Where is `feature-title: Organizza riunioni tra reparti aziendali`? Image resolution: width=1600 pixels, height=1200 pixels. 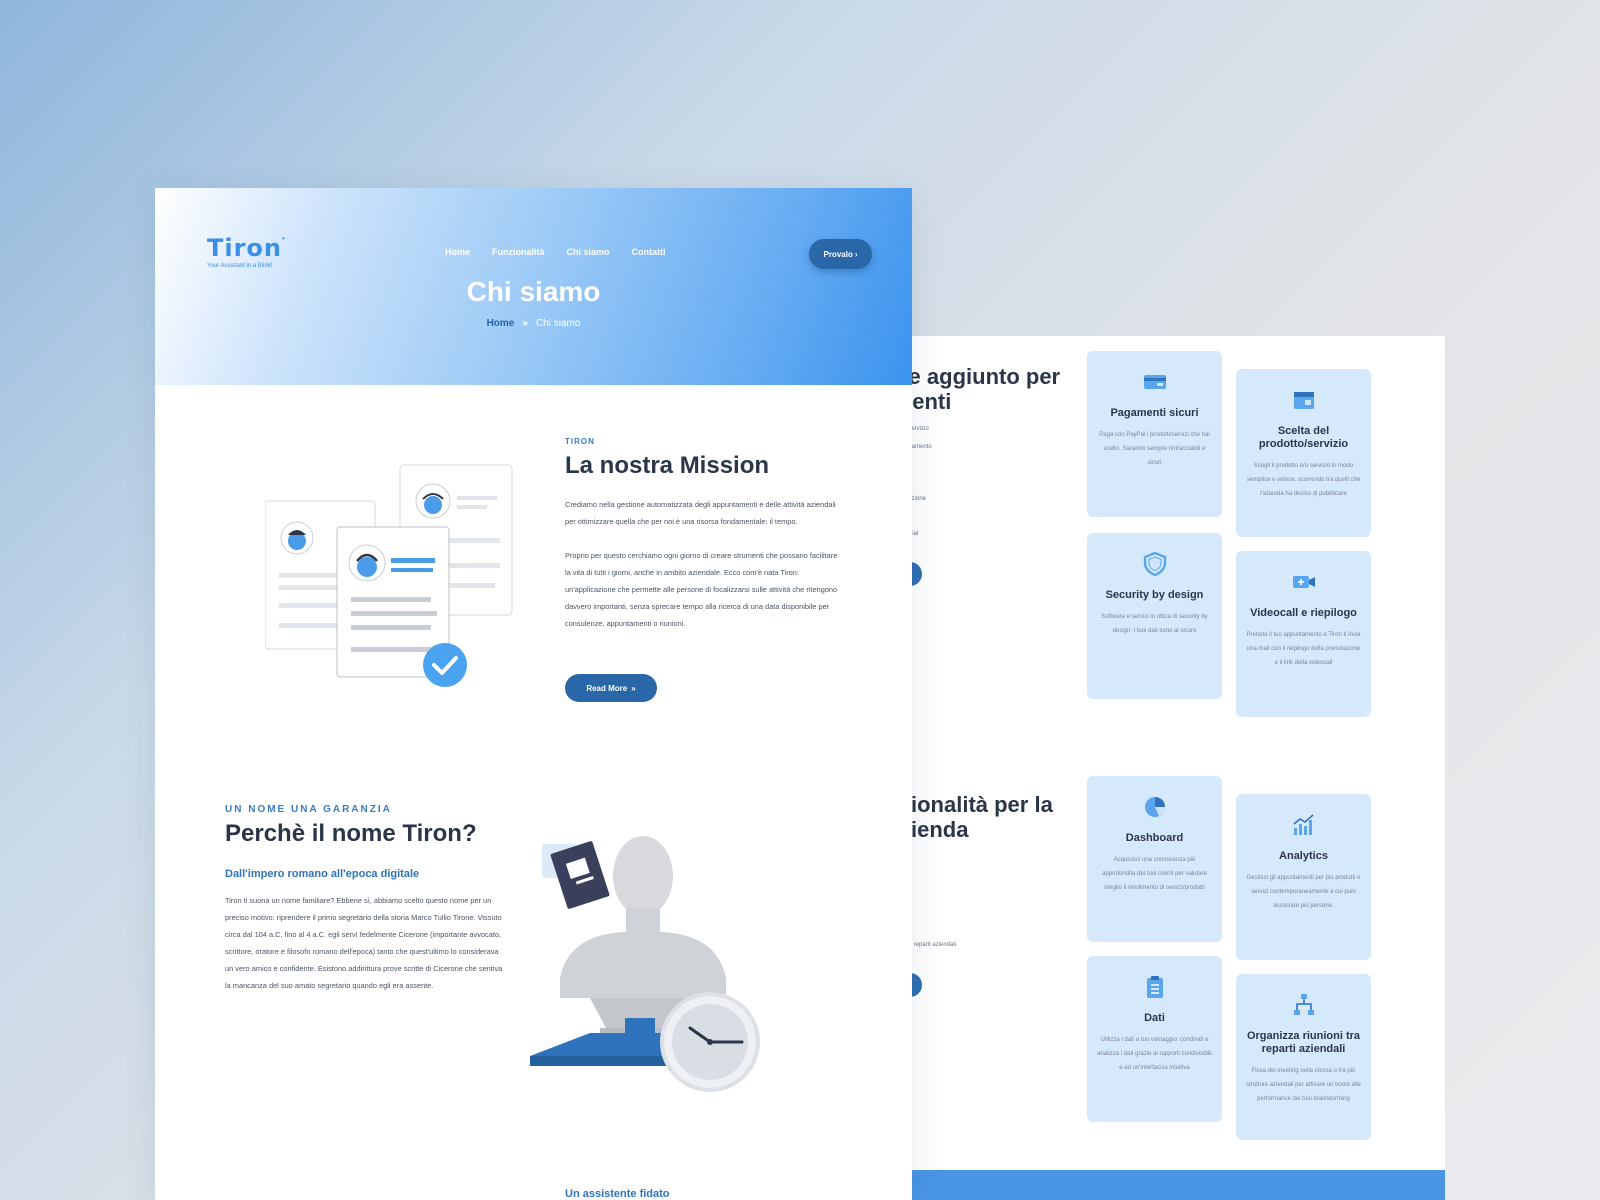
feature-title: Organizza riunioni tra reparti aziendali is located at coordinates (1303, 1042).